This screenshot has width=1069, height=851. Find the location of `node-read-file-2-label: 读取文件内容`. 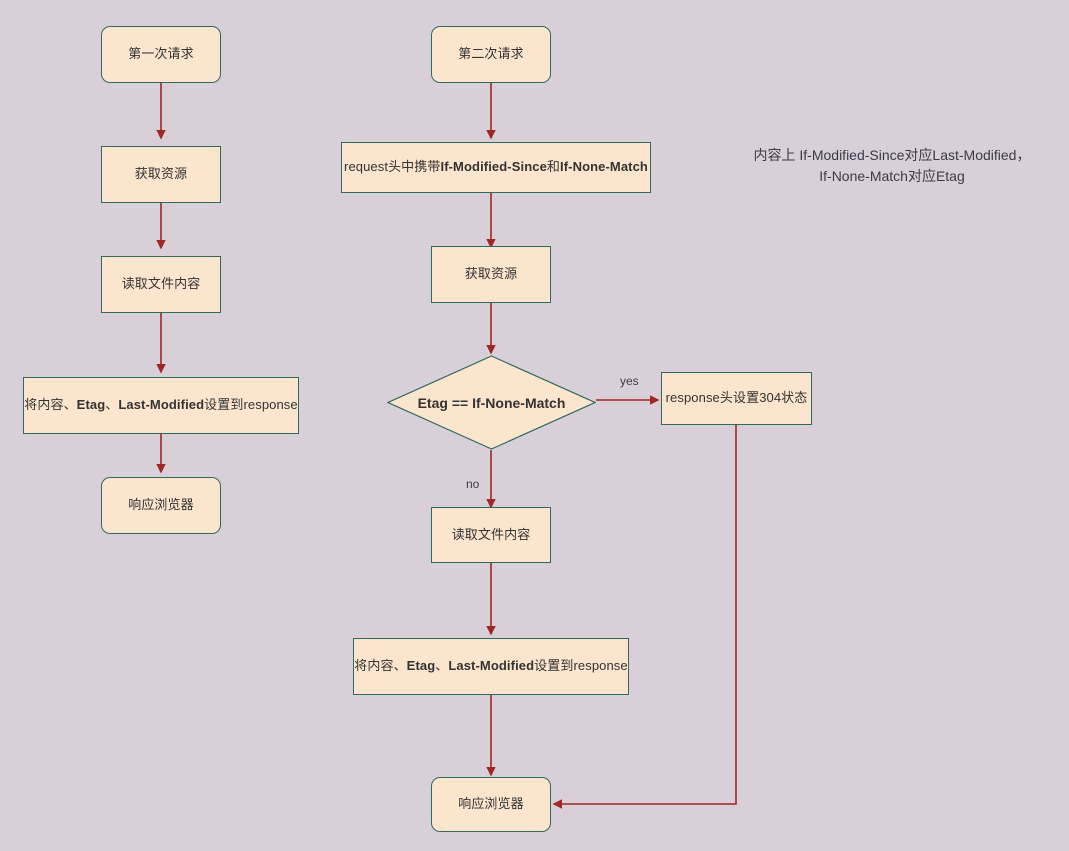

node-read-file-2-label: 读取文件内容 is located at coordinates (491, 534).